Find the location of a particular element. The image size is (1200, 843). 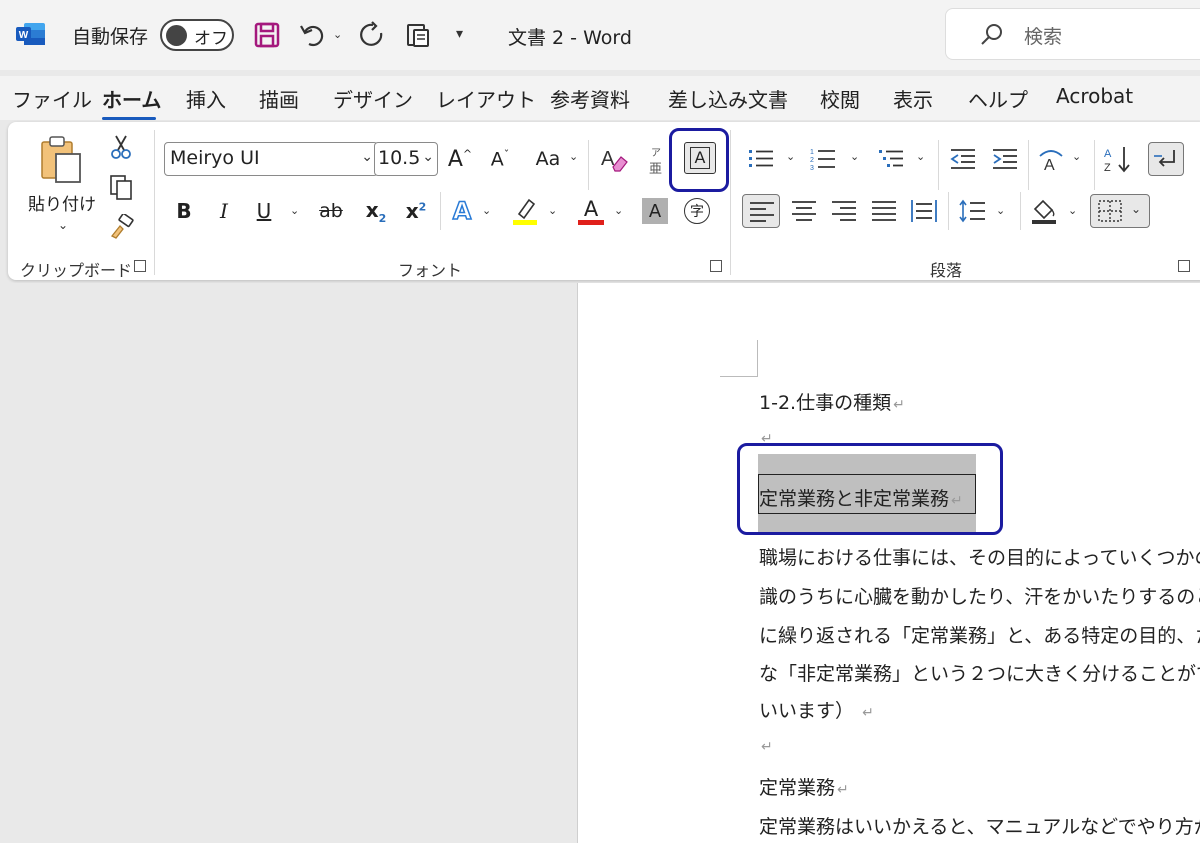

shading-dropdown-icon: ⌄ is located at coordinates (1072, 210).